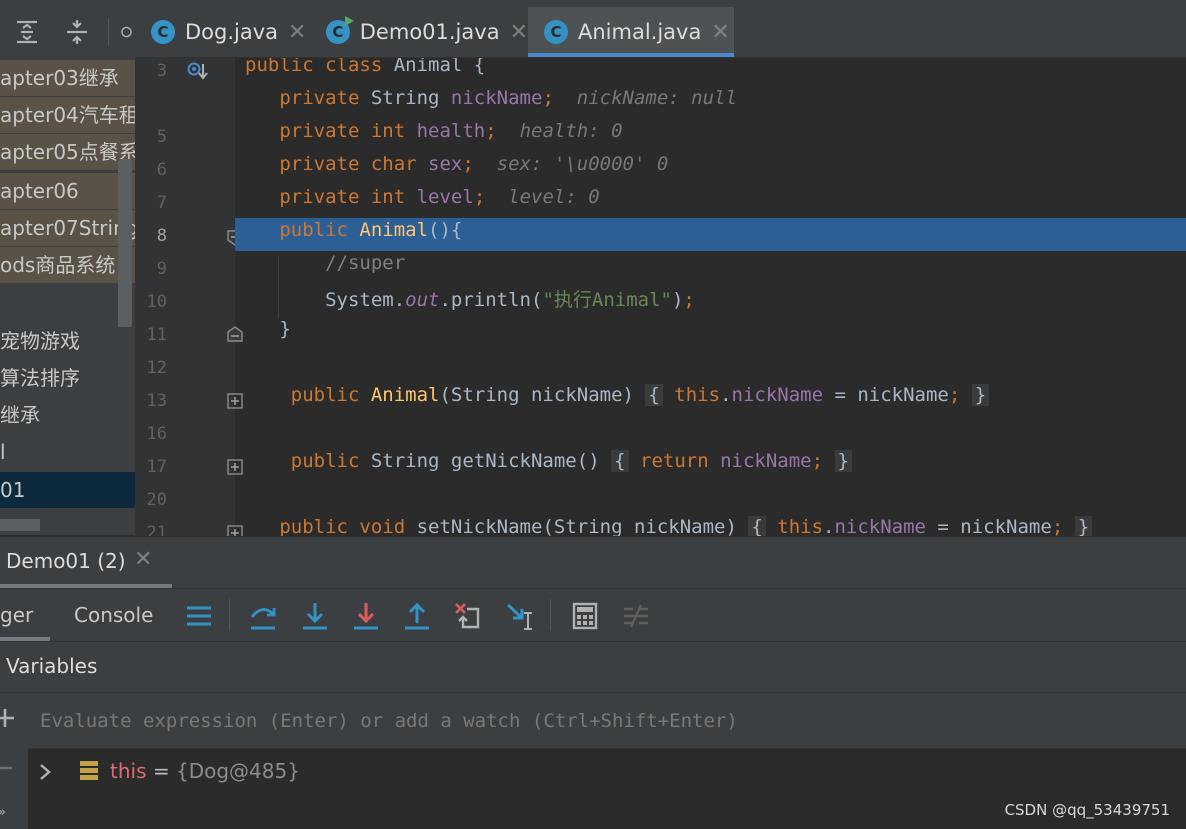 The height and width of the screenshot is (829, 1186). Describe the element at coordinates (315, 616) in the screenshot. I see `step-into-icon` at that location.